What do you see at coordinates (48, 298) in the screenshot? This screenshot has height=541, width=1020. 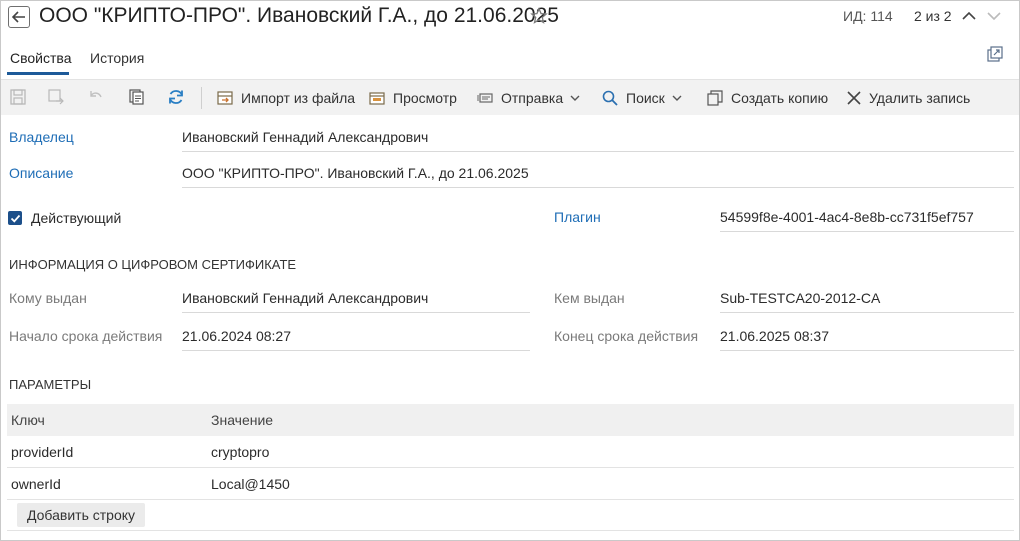 I see `issued-to-label: Кому выдан` at bounding box center [48, 298].